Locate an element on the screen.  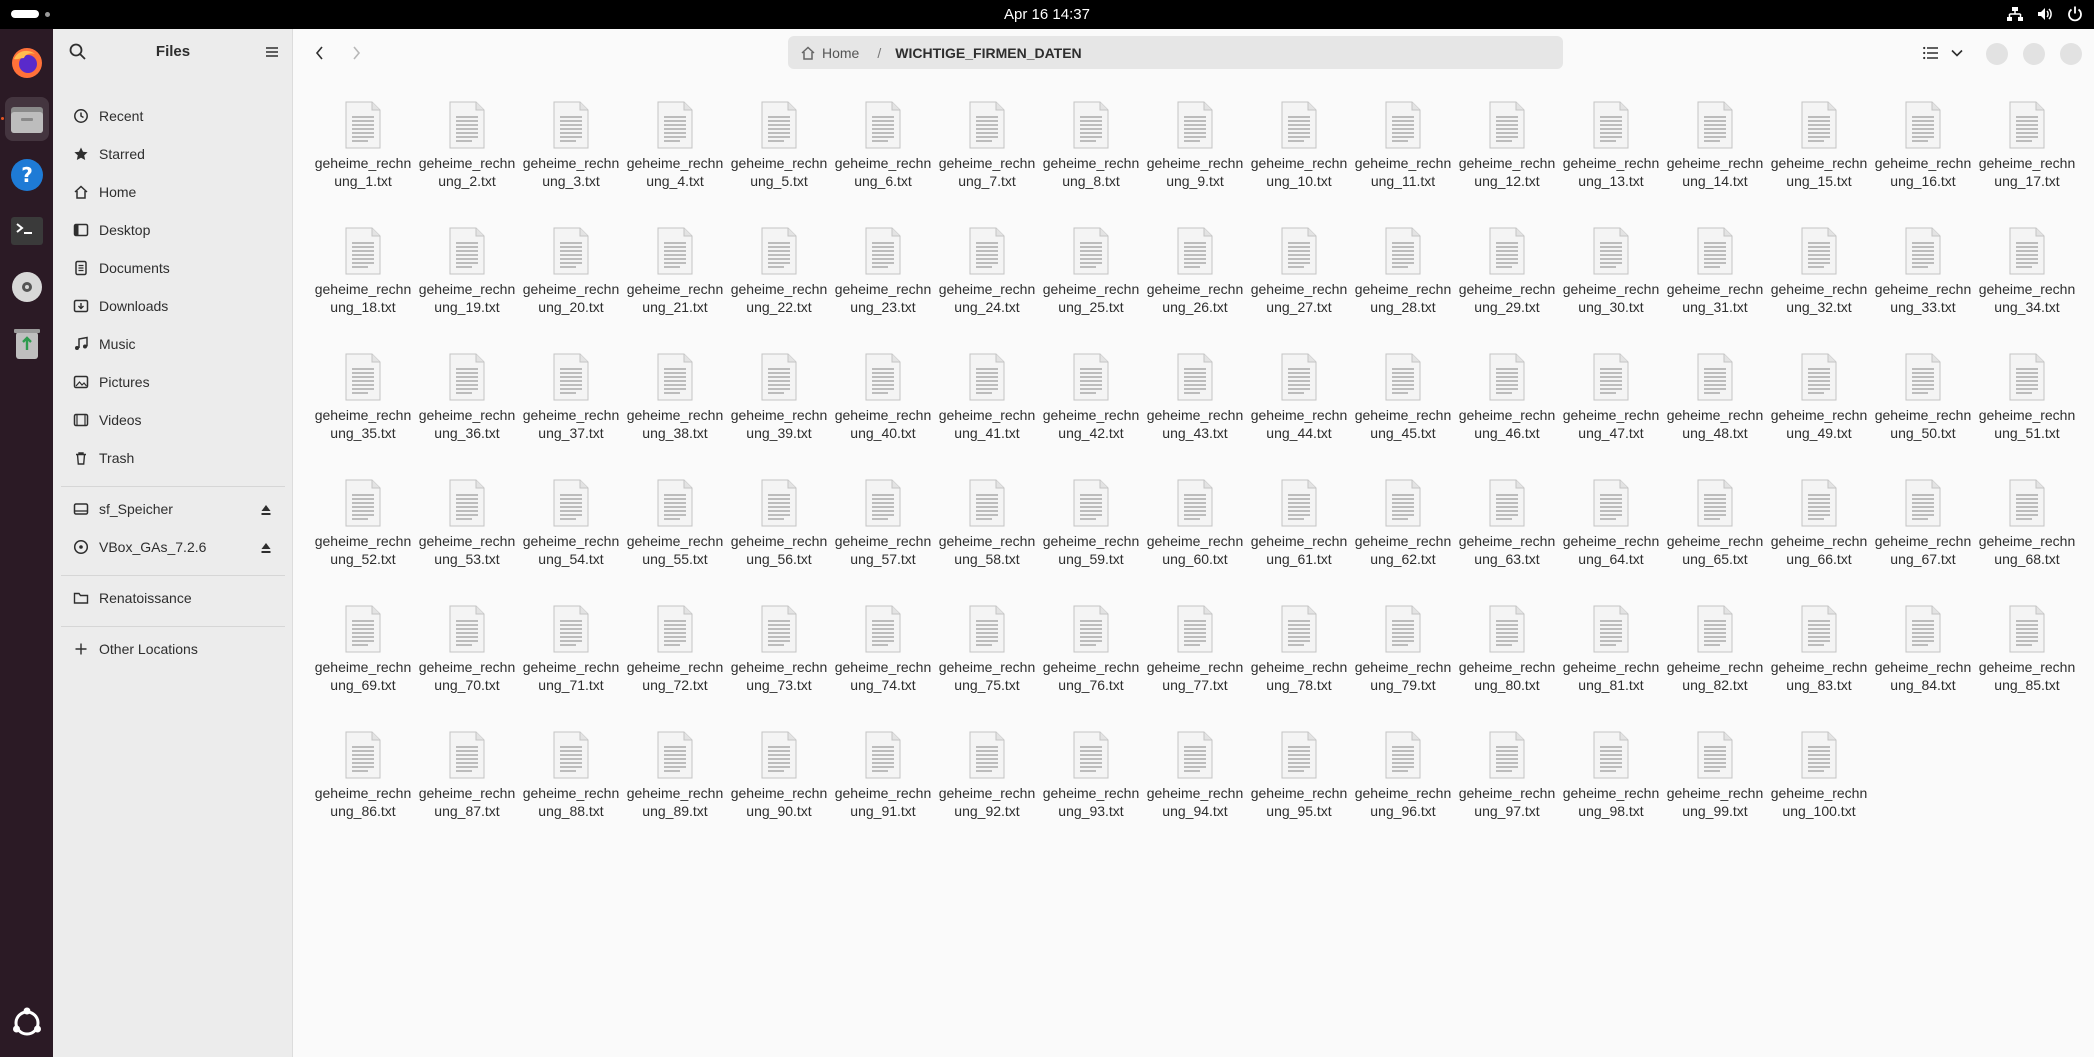
file-item: geheime_rechnung_40.txt is located at coordinates (883, 414).